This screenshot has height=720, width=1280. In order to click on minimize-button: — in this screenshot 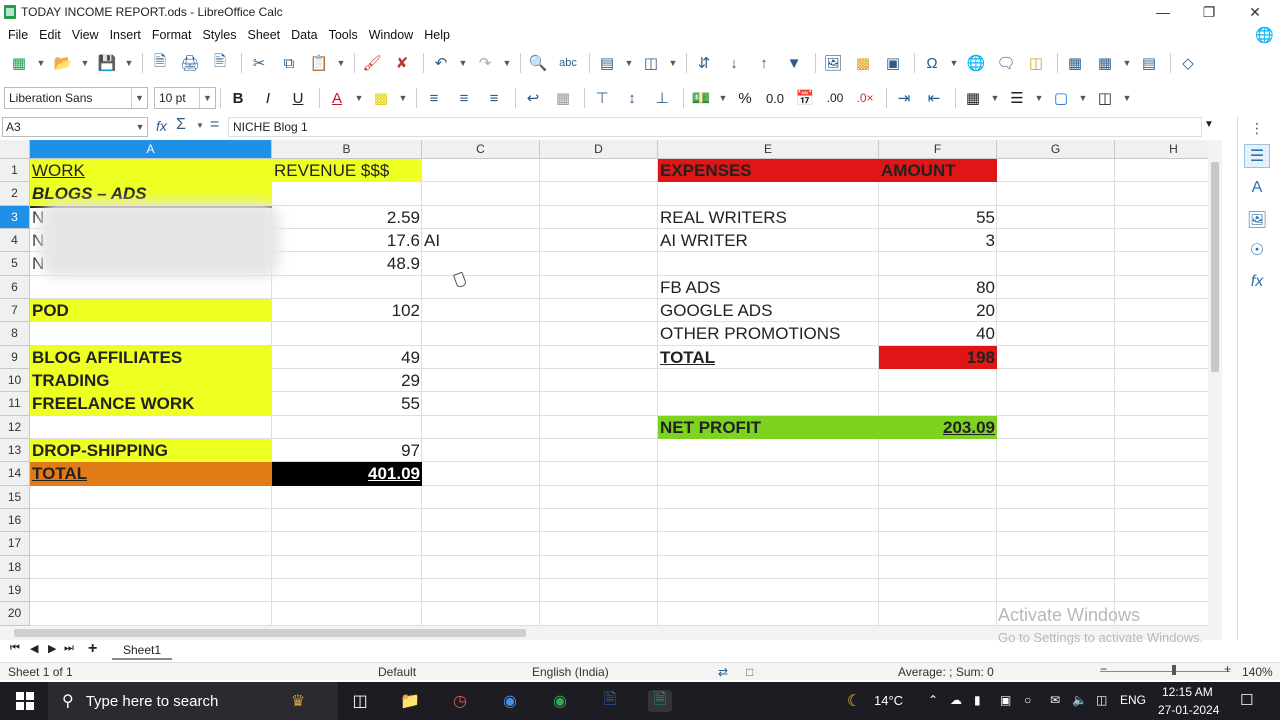, I will do `click(1163, 12)`.